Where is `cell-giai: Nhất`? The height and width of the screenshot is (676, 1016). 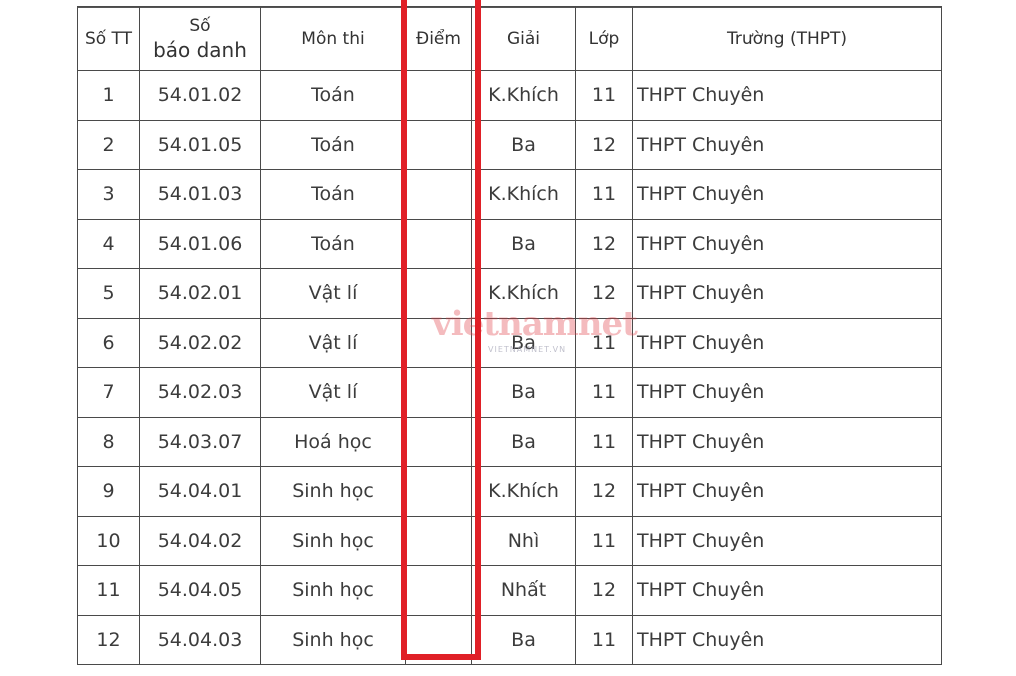
cell-giai: Nhất is located at coordinates (523, 590).